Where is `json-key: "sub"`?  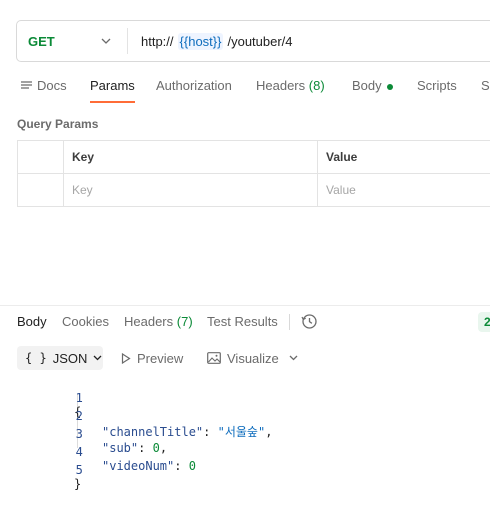
json-key: "sub" is located at coordinates (120, 448).